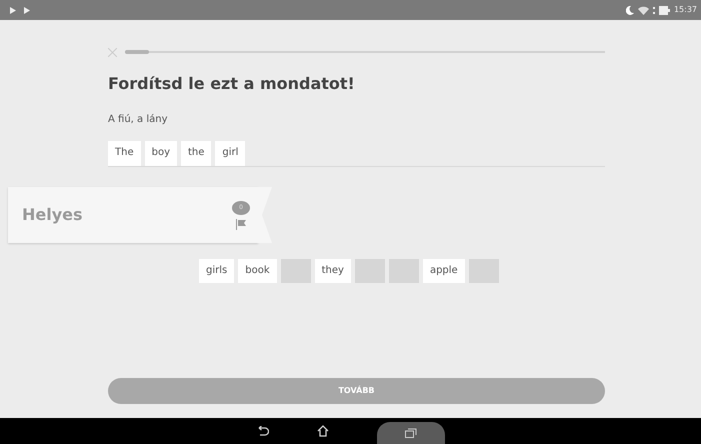  What do you see at coordinates (52, 215) in the screenshot?
I see `feedback-label: Helyes` at bounding box center [52, 215].